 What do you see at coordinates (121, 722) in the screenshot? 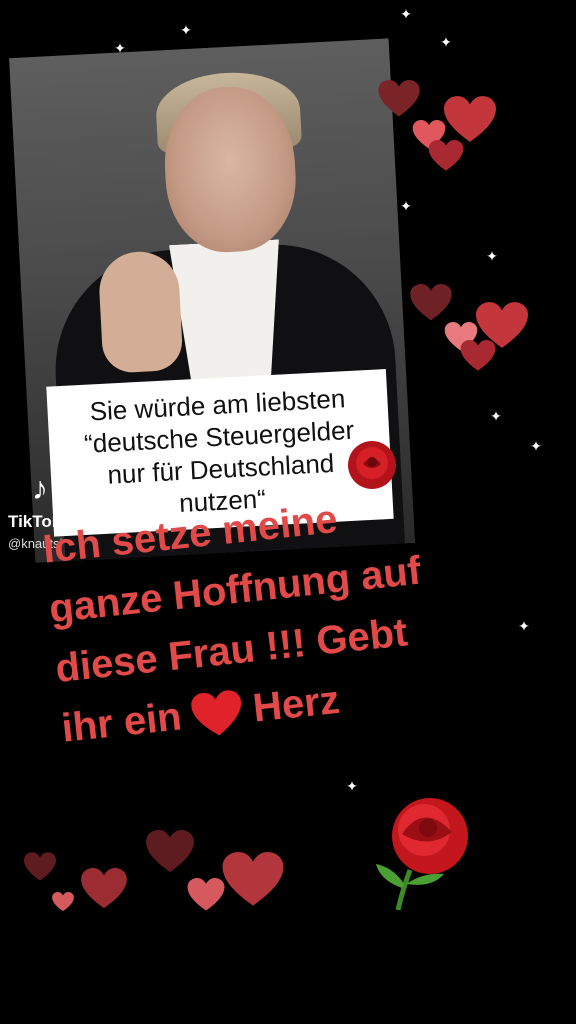
I see `message-text-before: ihr ein` at bounding box center [121, 722].